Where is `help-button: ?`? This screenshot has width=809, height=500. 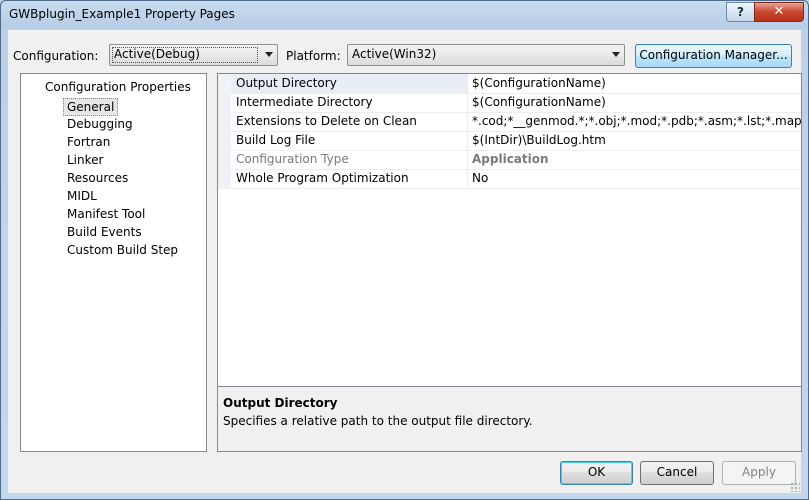 help-button: ? is located at coordinates (740, 12).